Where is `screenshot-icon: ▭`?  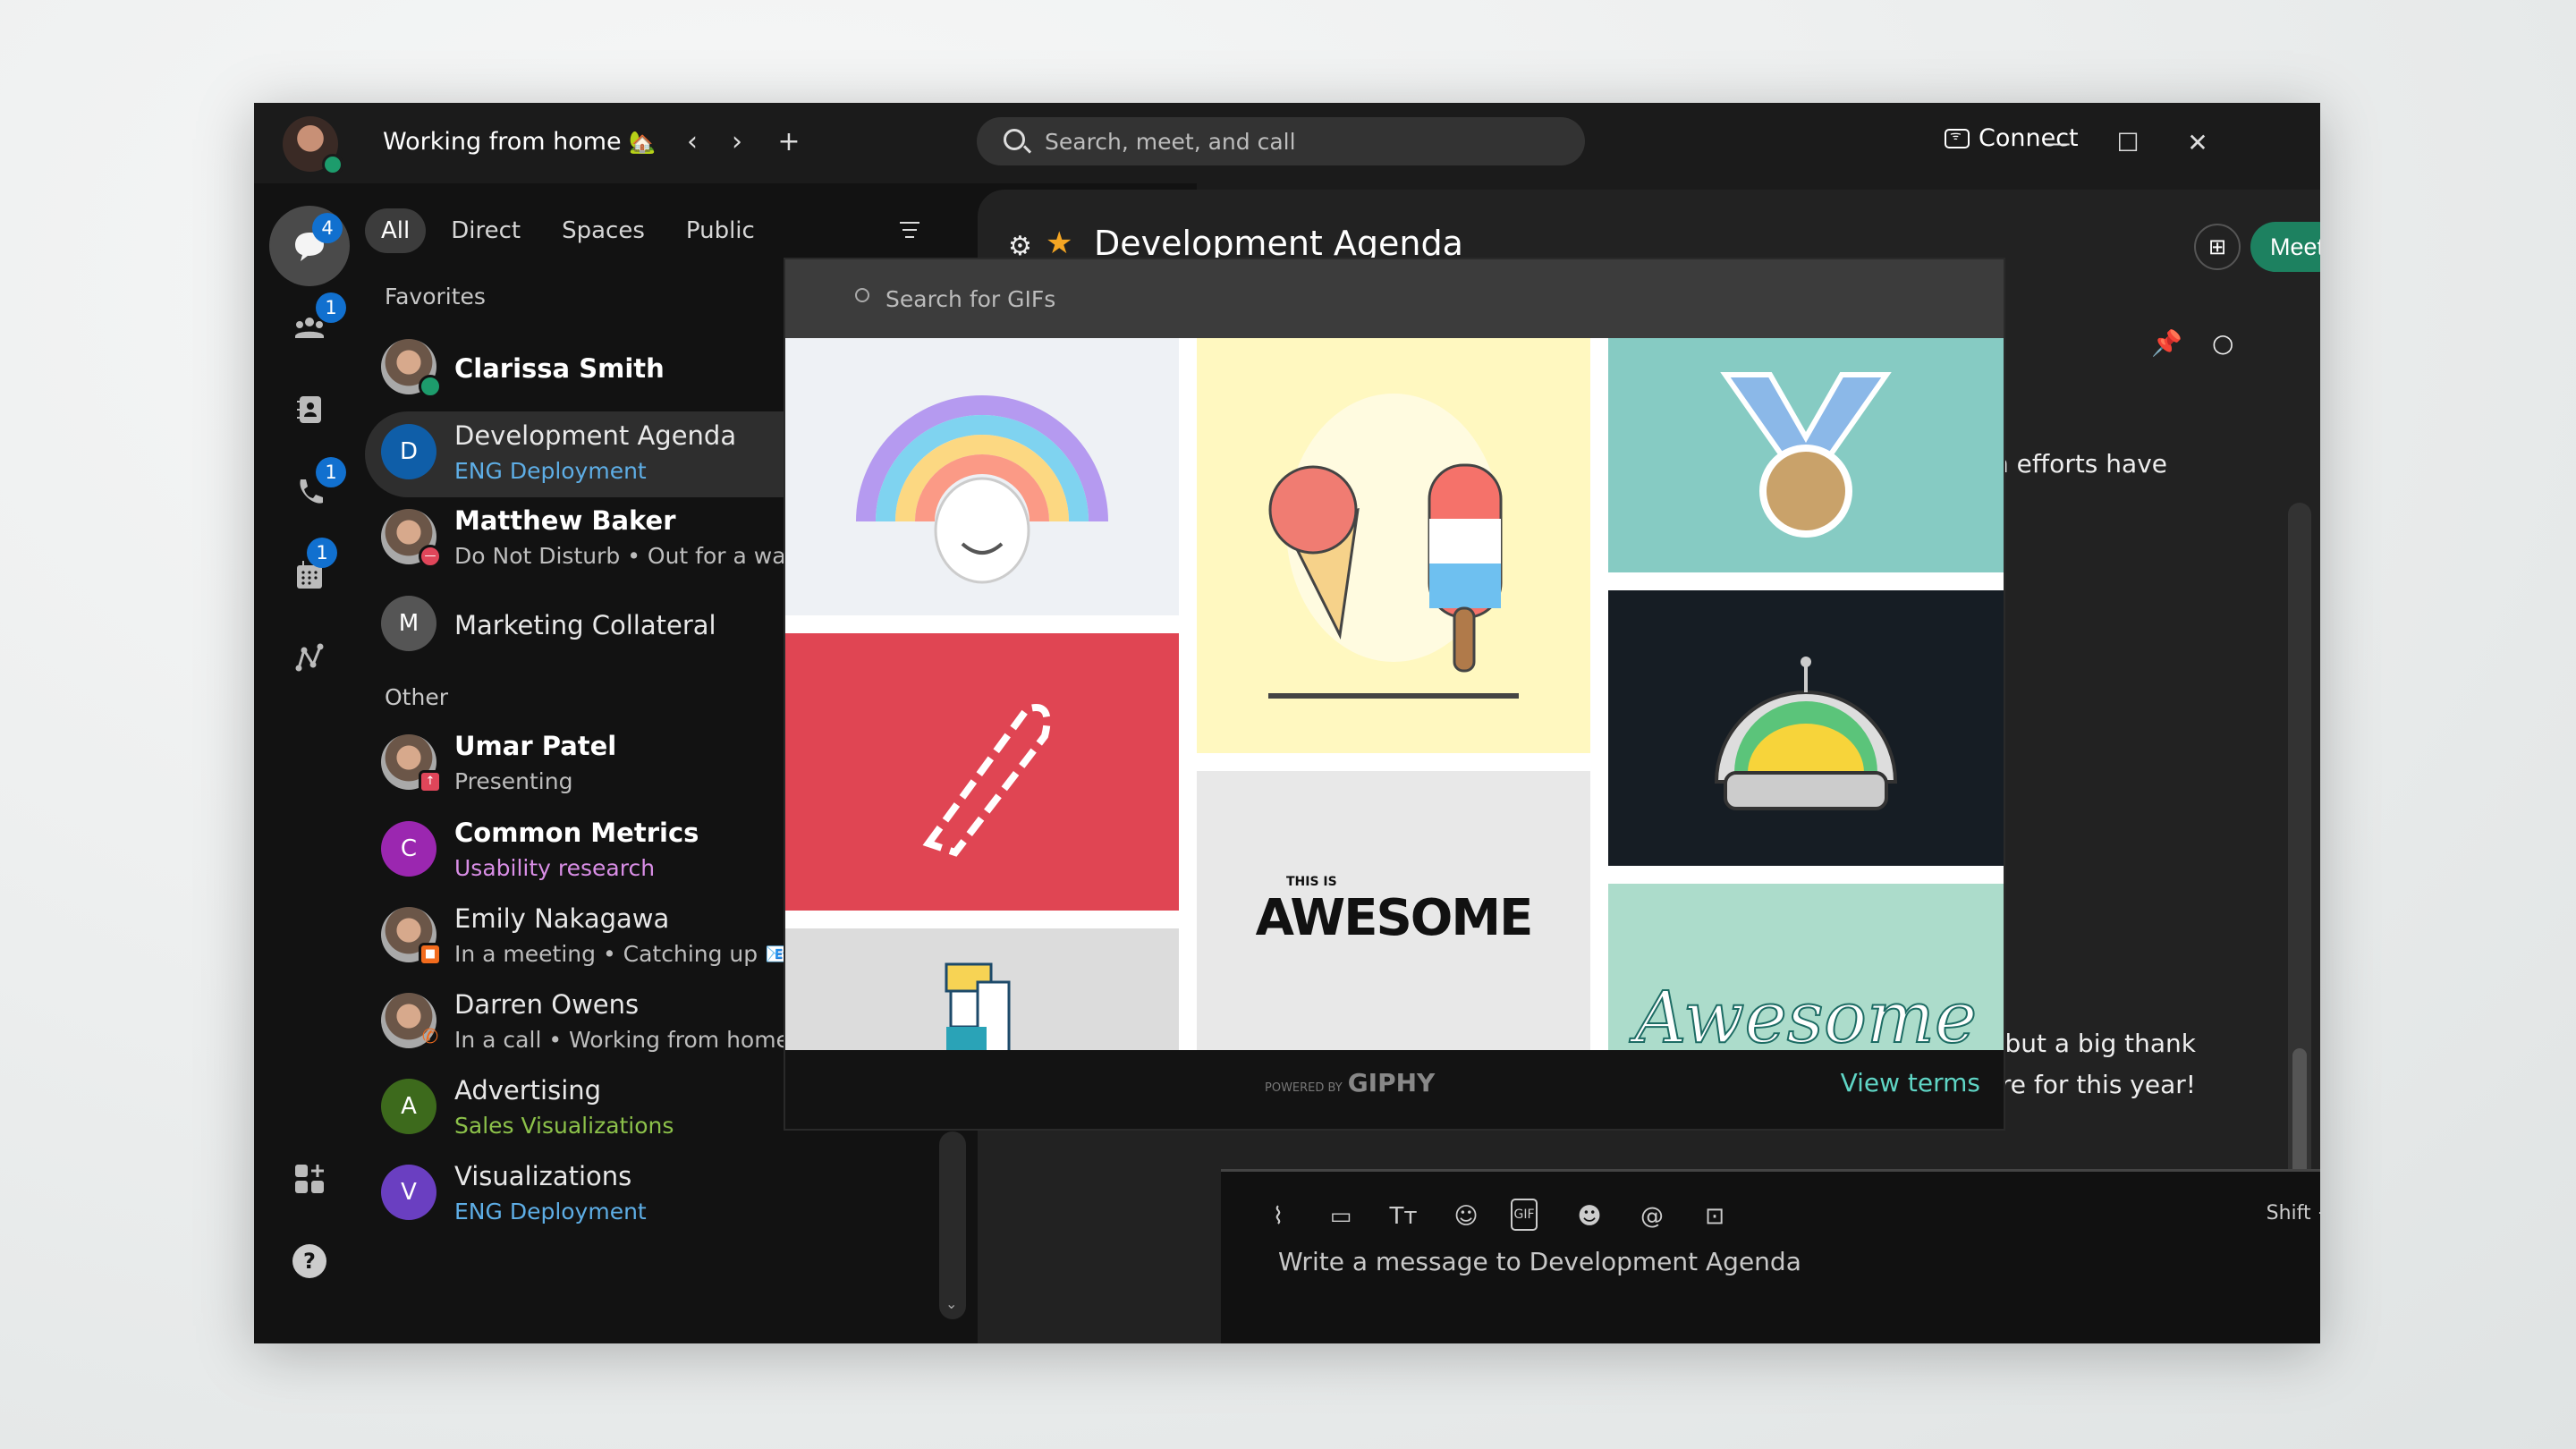 screenshot-icon: ▭ is located at coordinates (1341, 1216).